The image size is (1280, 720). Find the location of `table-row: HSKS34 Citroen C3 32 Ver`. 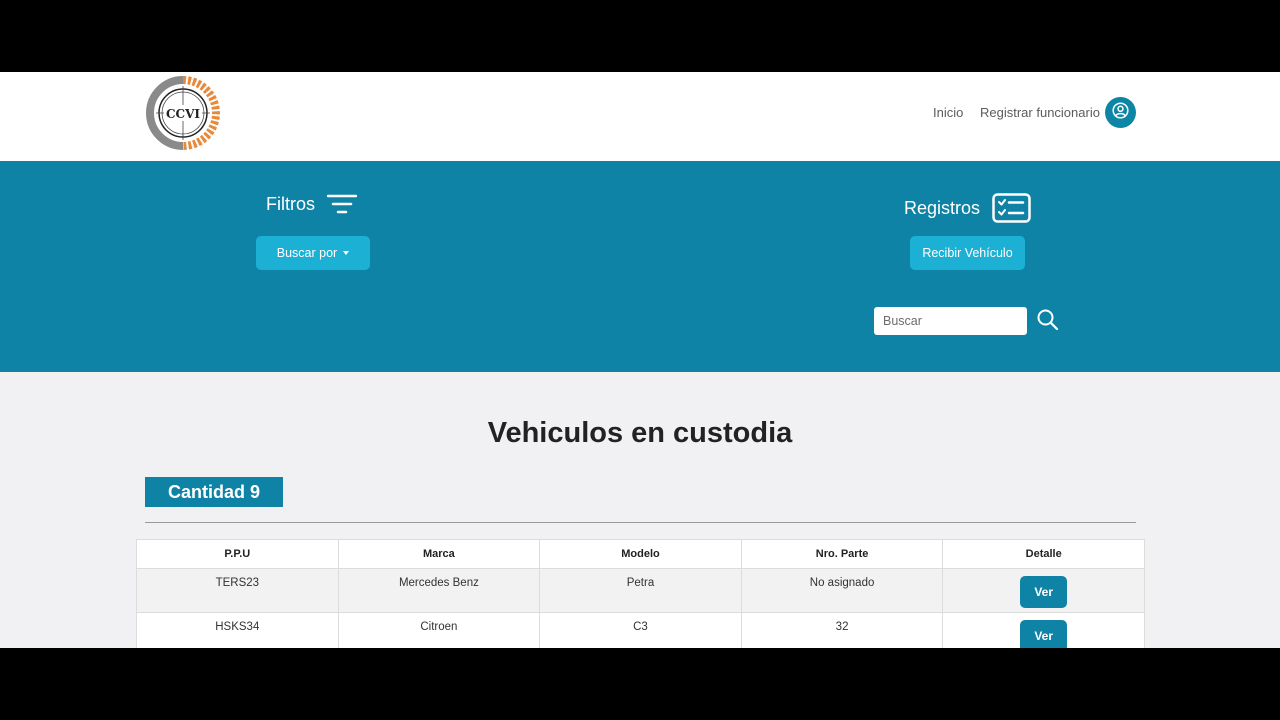

table-row: HSKS34 Citroen C3 32 Ver is located at coordinates (640, 630).